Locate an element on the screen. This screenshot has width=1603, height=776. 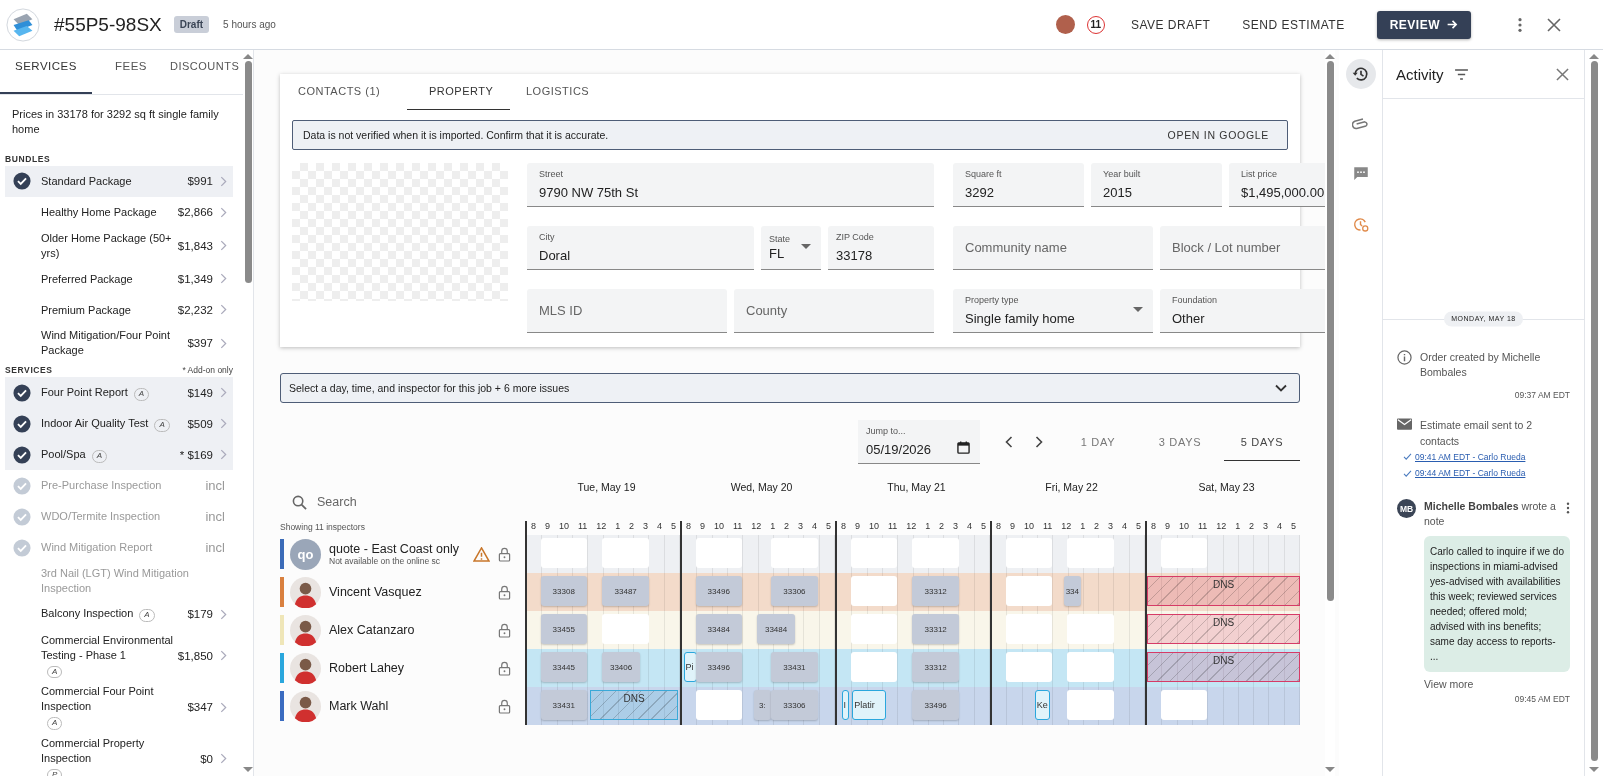
service-item: Four Point Report A $149 is located at coordinates (119, 393).